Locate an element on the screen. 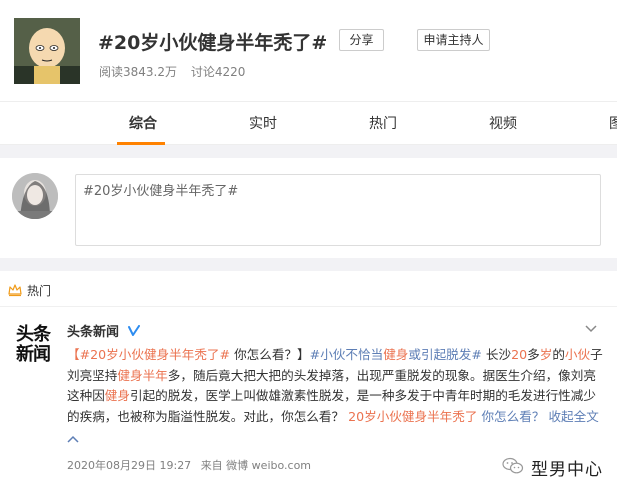 Image resolution: width=617 pixels, height=492 pixels. saitama-avatar-image is located at coordinates (47, 51).